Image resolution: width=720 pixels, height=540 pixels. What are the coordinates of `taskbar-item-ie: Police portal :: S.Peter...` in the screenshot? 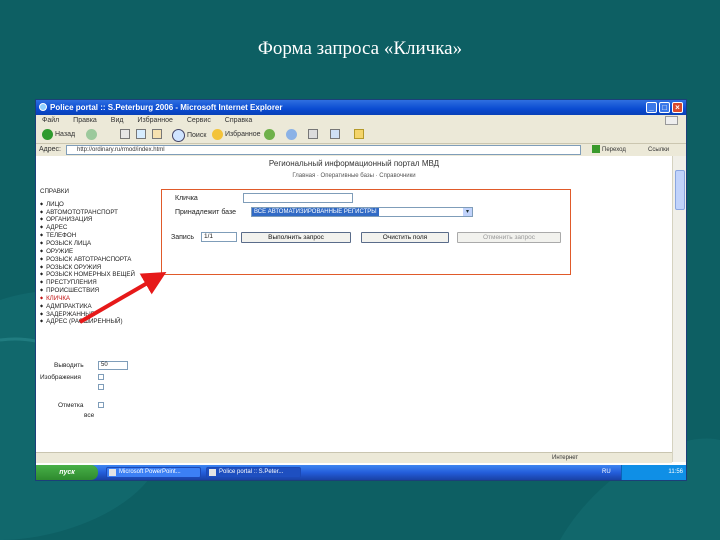 It's located at (253, 472).